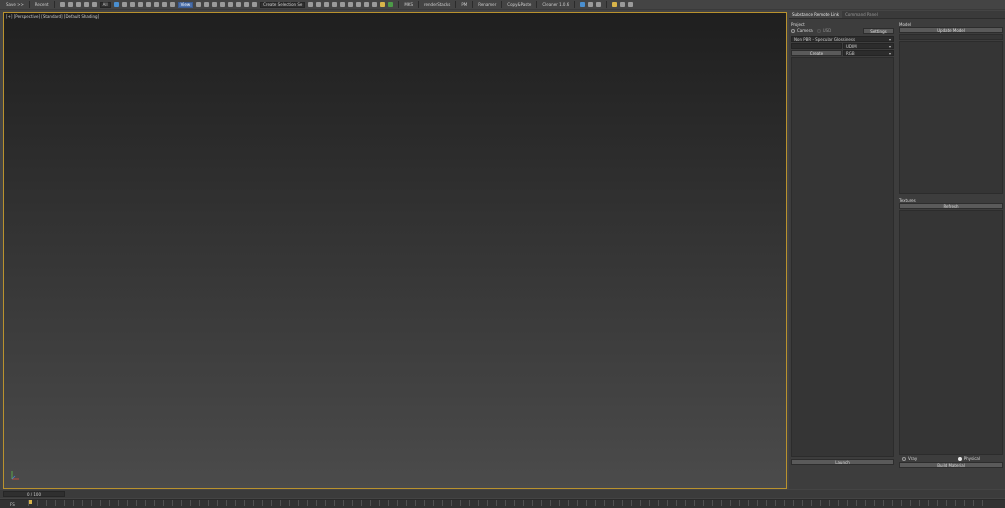 This screenshot has width=1005, height=508. Describe the element at coordinates (327, 4) in the screenshot. I see `layer-explorer-icon` at that location.